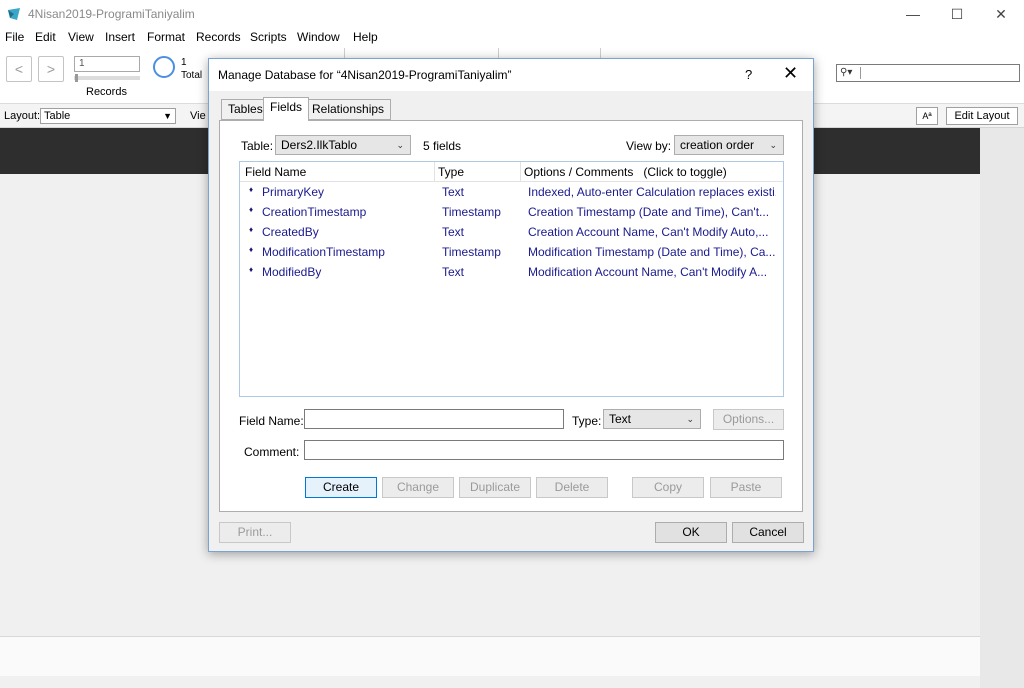 Image resolution: width=1024 pixels, height=688 pixels. What do you see at coordinates (272, 452) in the screenshot?
I see `comment-label: Comment:` at bounding box center [272, 452].